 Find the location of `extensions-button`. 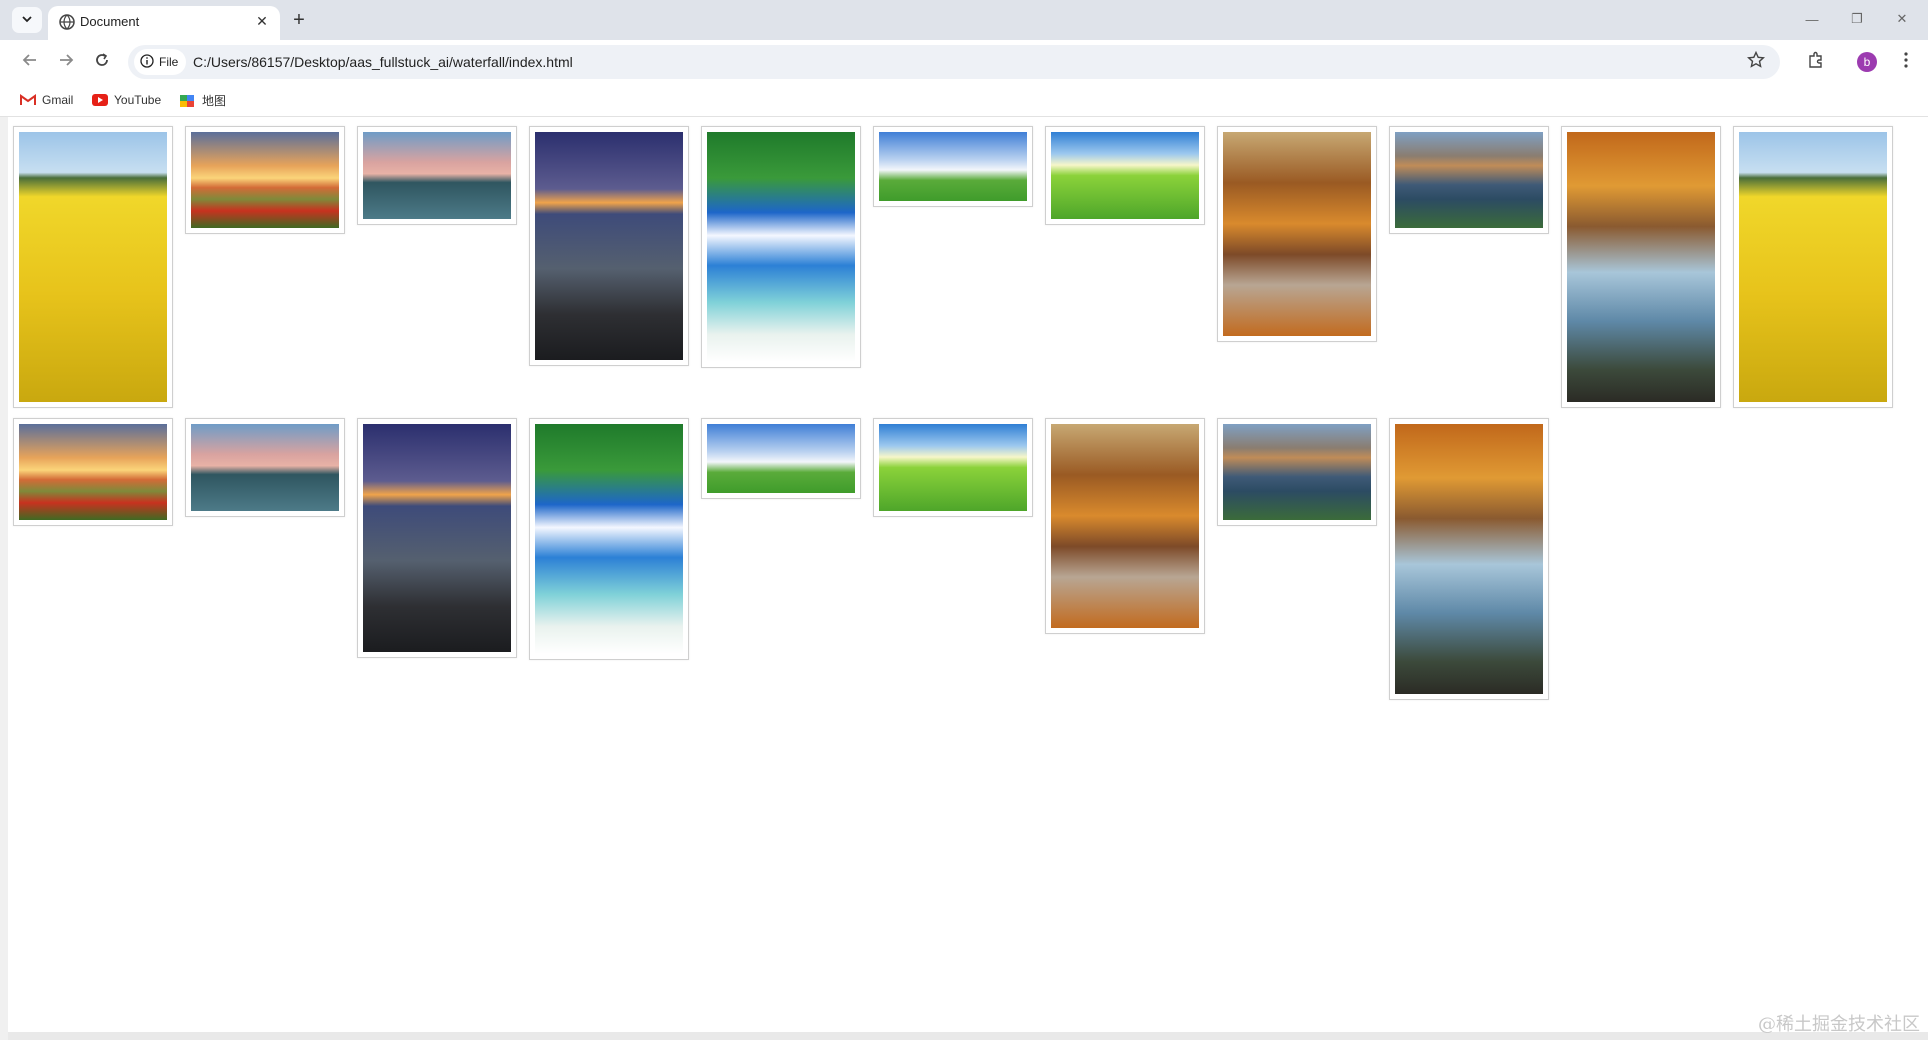

extensions-button is located at coordinates (1816, 62).